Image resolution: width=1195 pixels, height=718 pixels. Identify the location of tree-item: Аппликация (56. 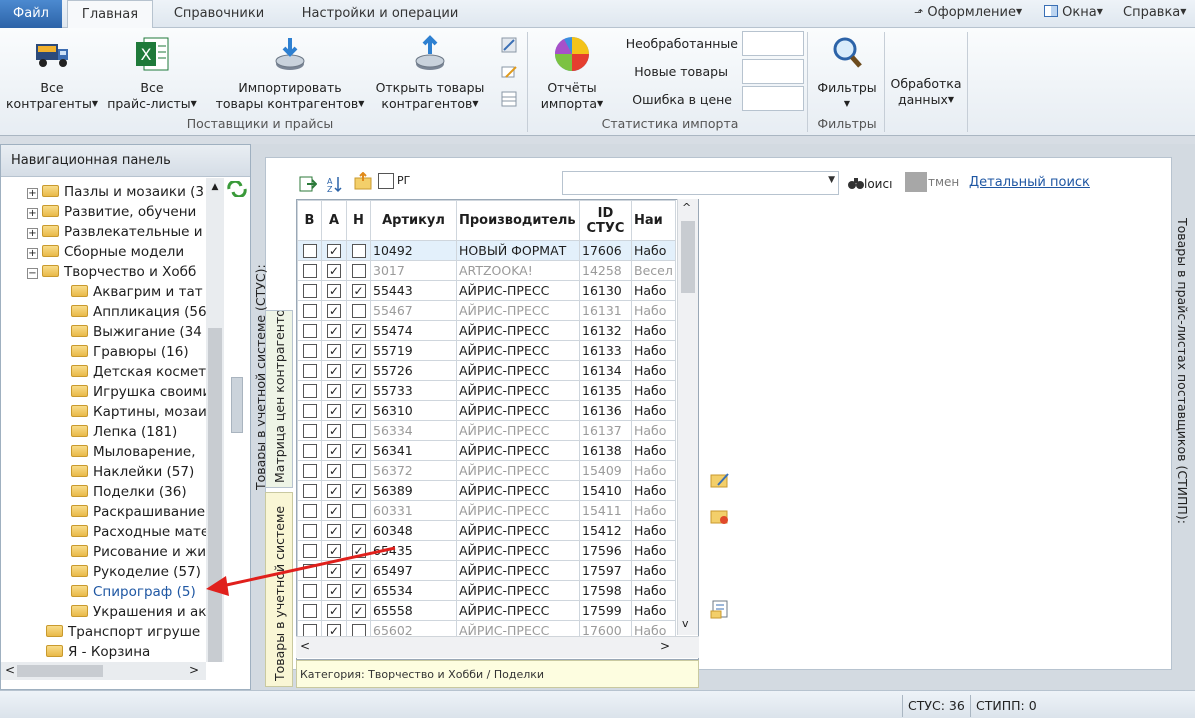
(138, 312).